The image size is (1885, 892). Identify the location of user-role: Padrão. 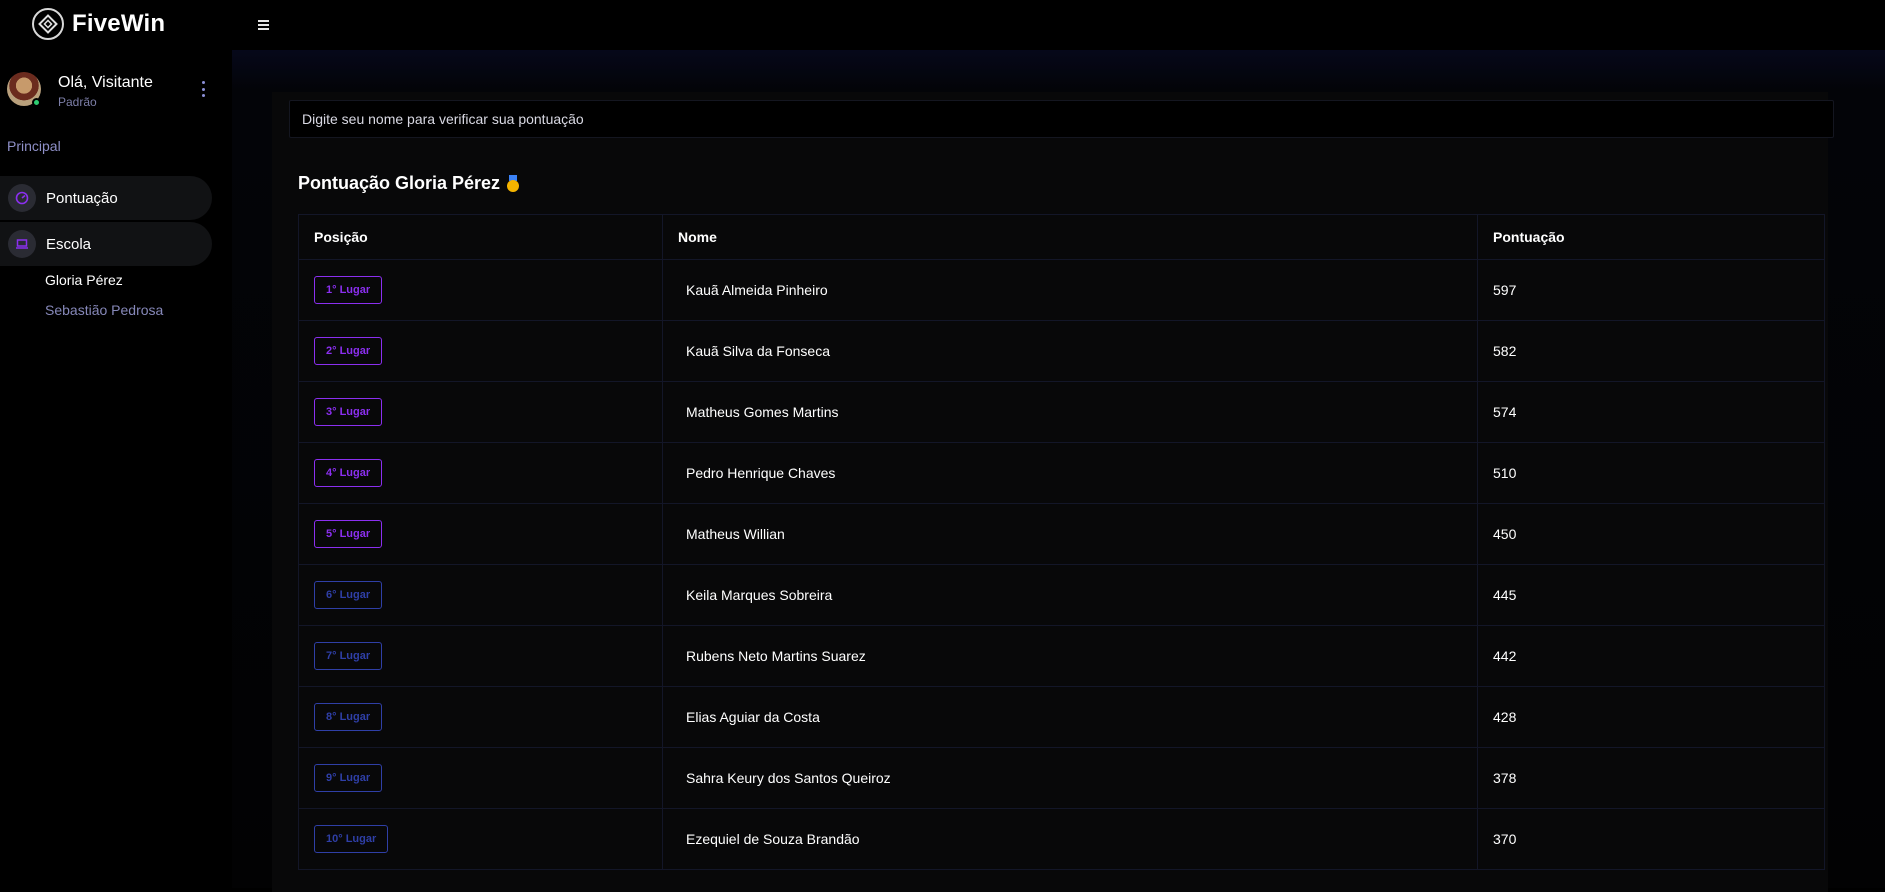
(77, 102).